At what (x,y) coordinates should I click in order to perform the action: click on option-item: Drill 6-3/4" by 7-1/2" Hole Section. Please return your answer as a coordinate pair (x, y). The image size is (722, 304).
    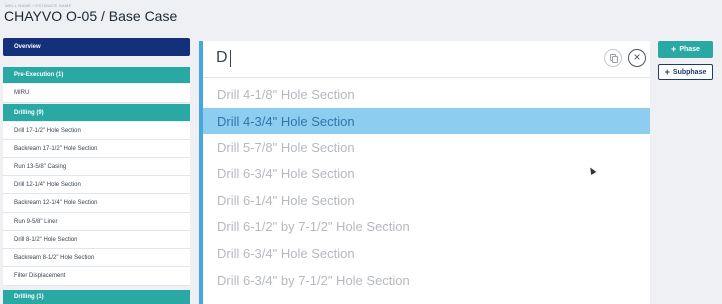
    Looking at the image, I should click on (426, 280).